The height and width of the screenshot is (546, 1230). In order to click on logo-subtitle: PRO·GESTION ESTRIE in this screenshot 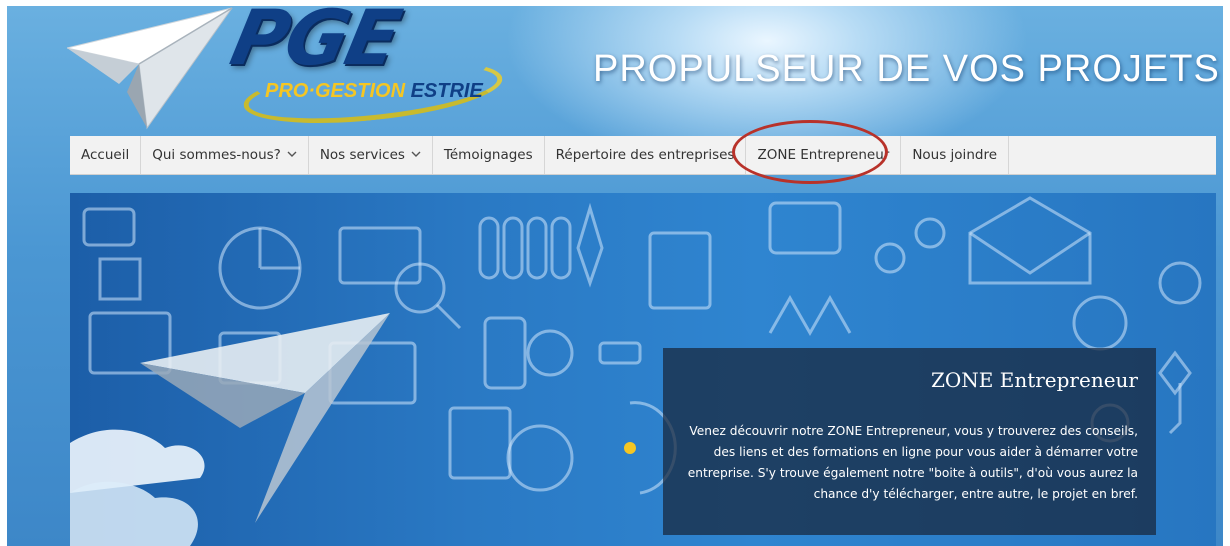, I will do `click(374, 91)`.